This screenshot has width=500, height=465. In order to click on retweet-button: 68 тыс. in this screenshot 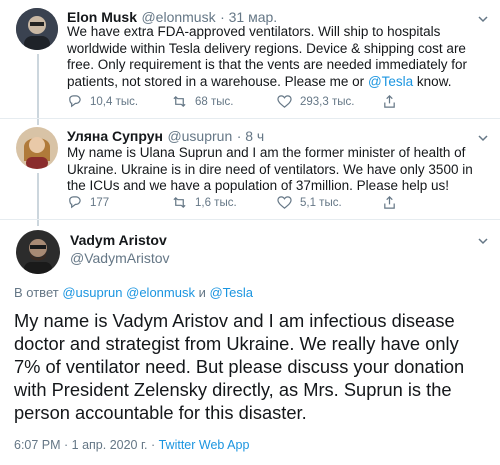, I will do `click(224, 101)`.